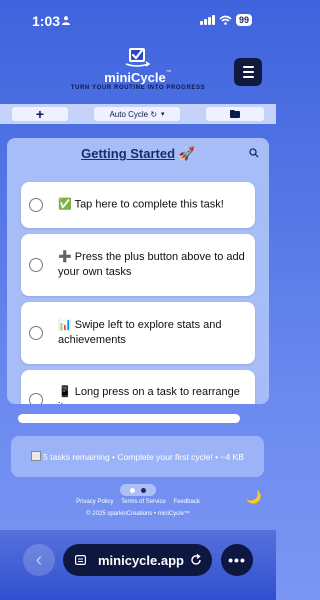  What do you see at coordinates (248, 67) in the screenshot?
I see `hamburger-icon` at bounding box center [248, 67].